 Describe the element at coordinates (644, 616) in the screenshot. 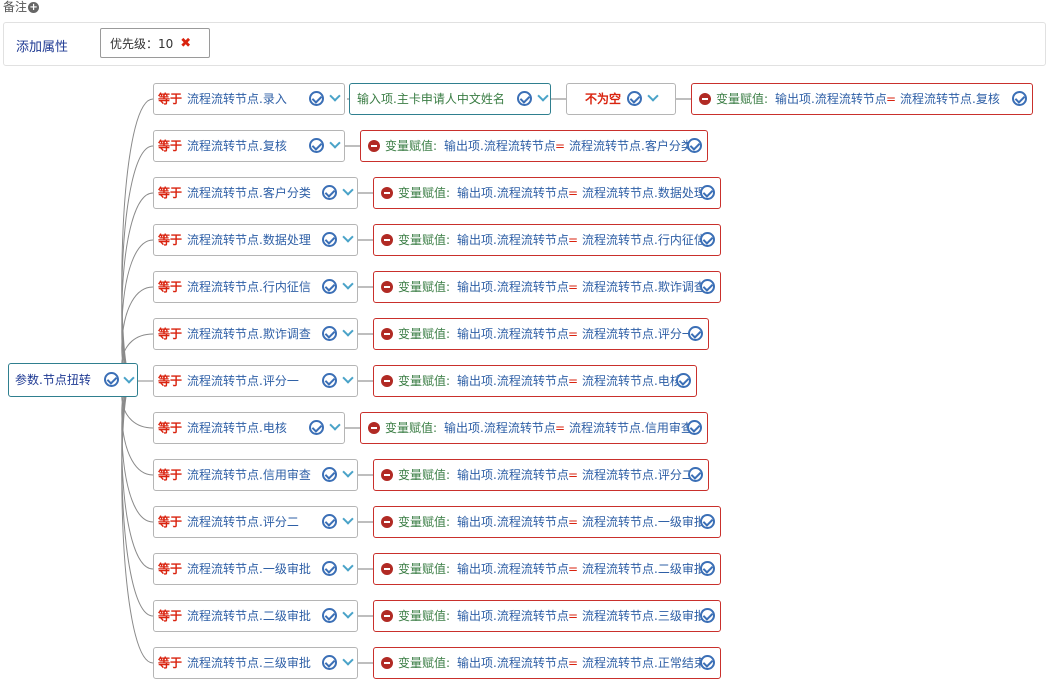

I see `assign-target-value: 流程流转节点.三级审批` at that location.